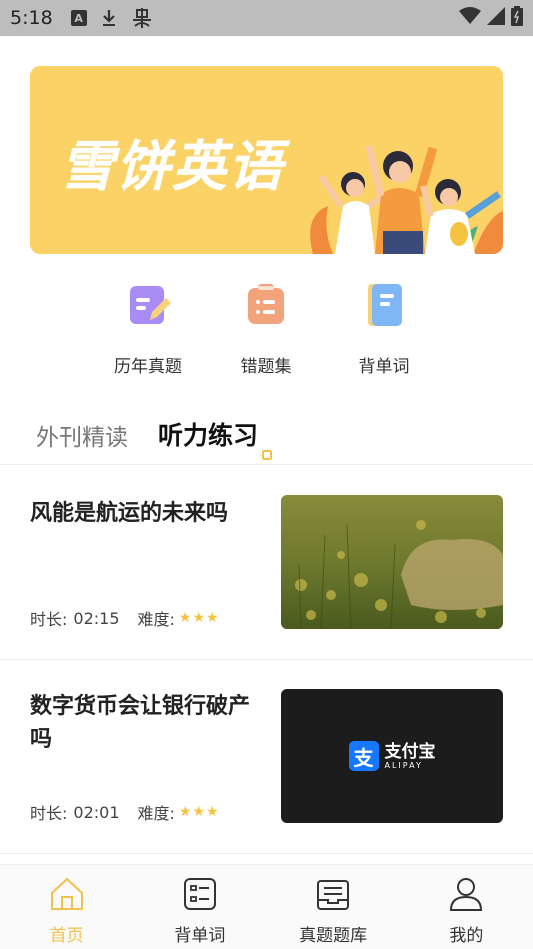 This screenshot has width=533, height=949. Describe the element at coordinates (266, 304) in the screenshot. I see `clipboard-icon` at that location.